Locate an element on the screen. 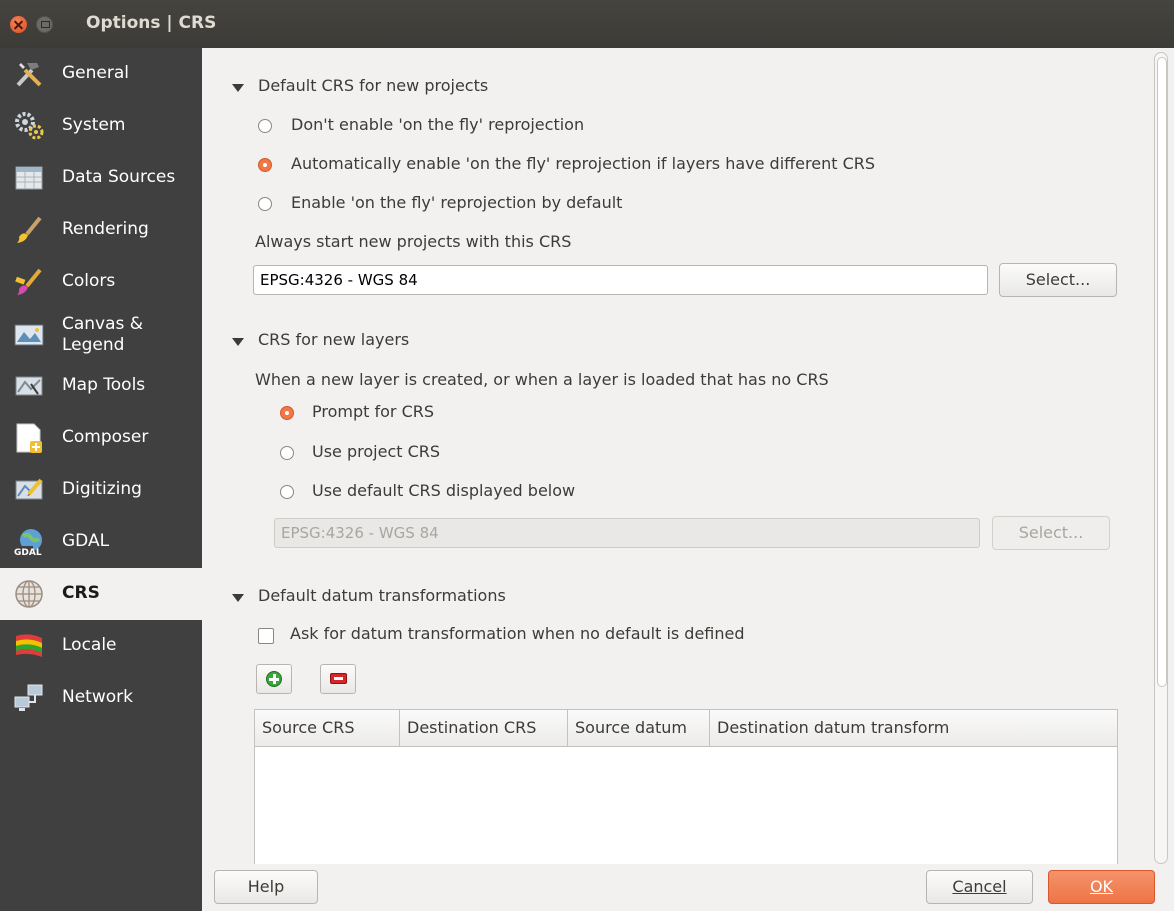  minus-icon is located at coordinates (338, 678).